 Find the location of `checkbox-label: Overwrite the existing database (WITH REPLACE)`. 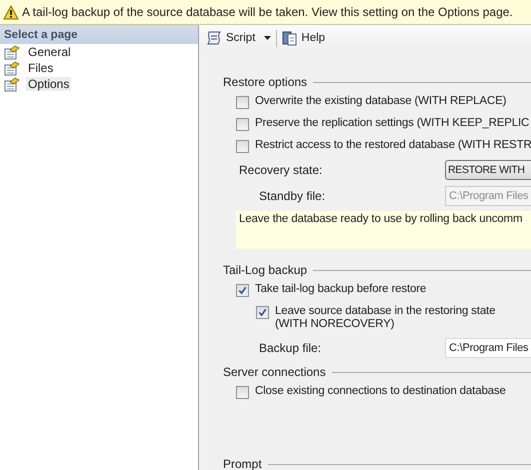

checkbox-label: Overwrite the existing database (WITH REPLACE) is located at coordinates (380, 101).